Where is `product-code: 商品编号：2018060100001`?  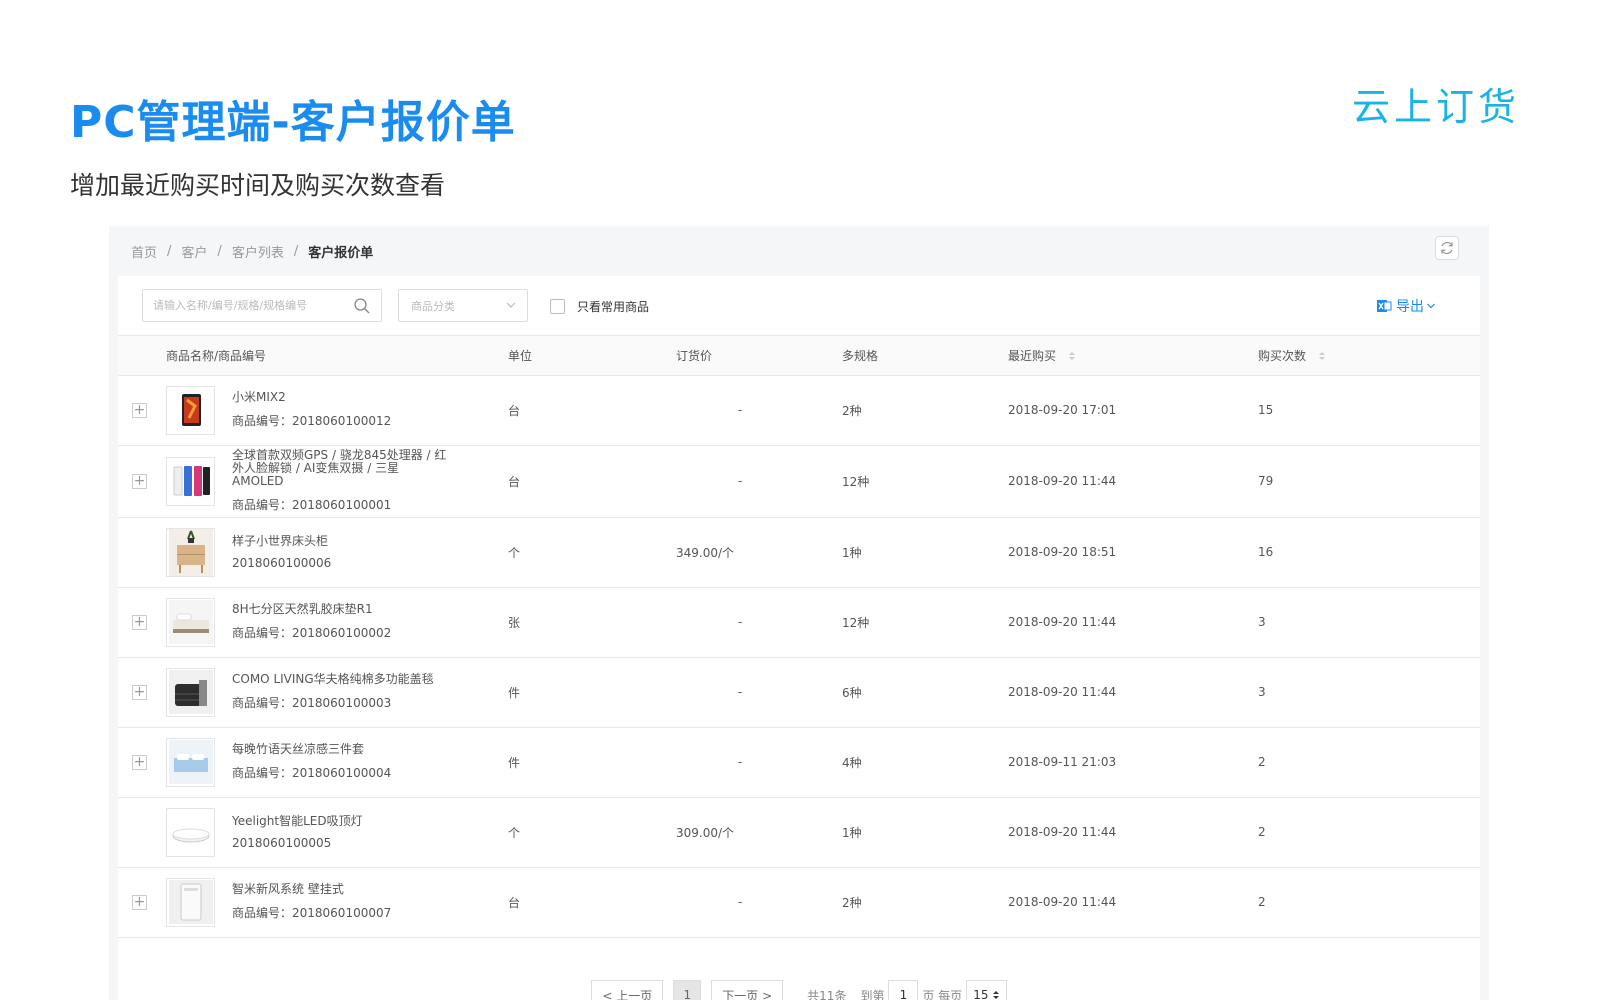 product-code: 商品编号：2018060100001 is located at coordinates (312, 505).